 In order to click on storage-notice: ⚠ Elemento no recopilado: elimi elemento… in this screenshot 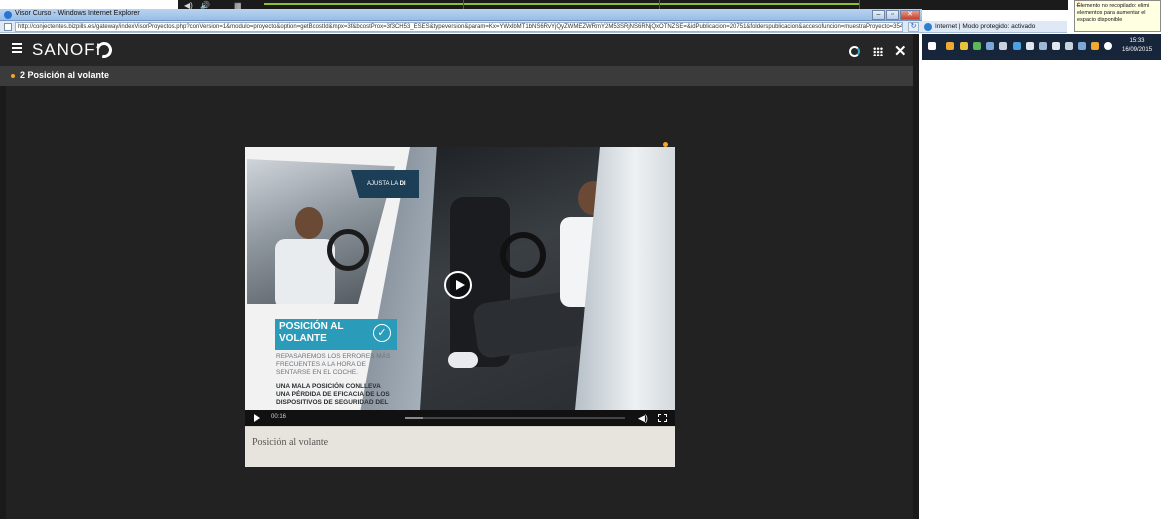, I will do `click(1117, 16)`.